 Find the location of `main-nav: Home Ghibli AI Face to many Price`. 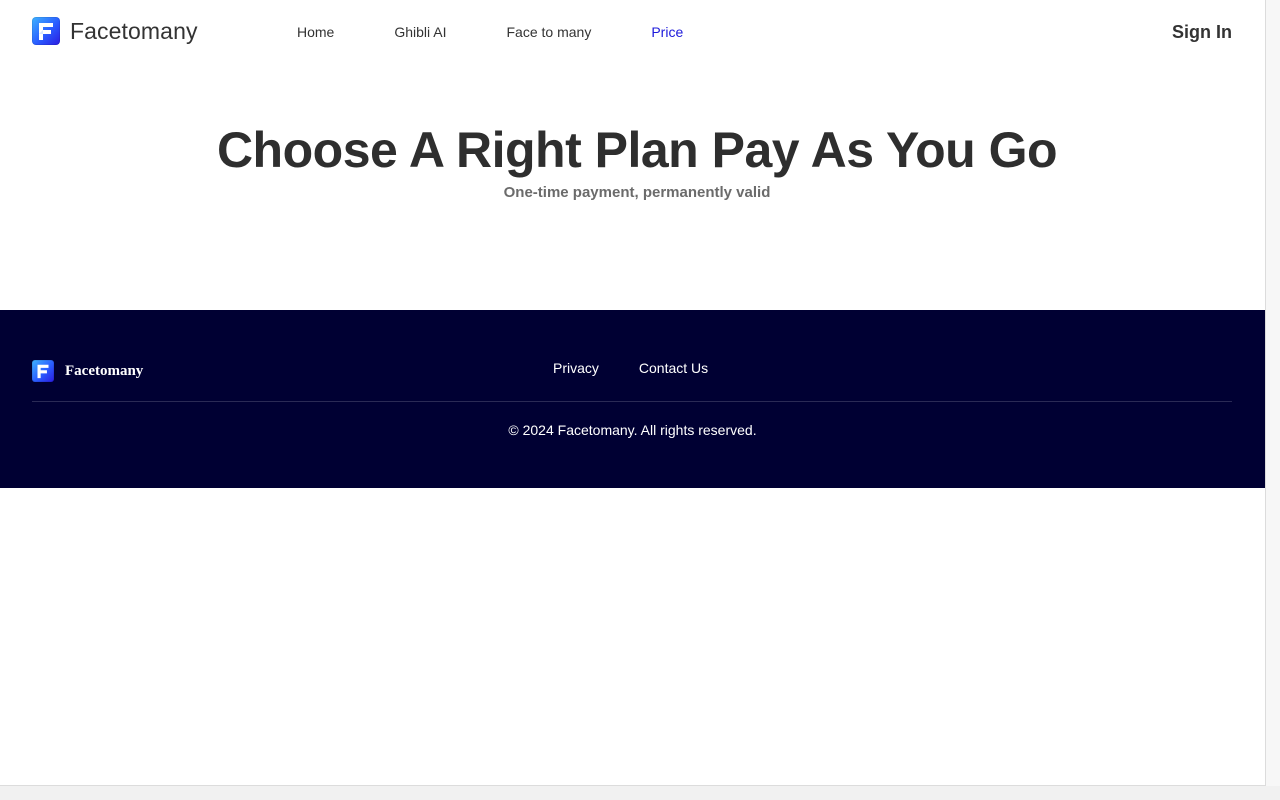

main-nav: Home Ghibli AI Face to many Price is located at coordinates (520, 32).